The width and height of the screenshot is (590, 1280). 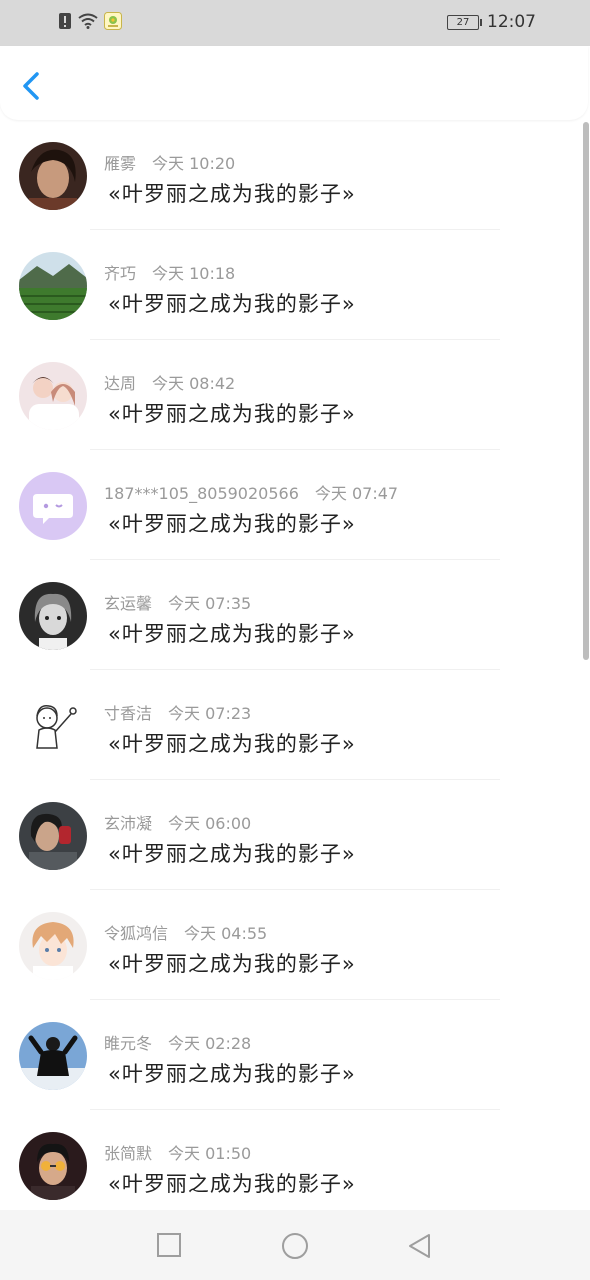 What do you see at coordinates (295, 23) in the screenshot?
I see `status-bar: 27 12:07` at bounding box center [295, 23].